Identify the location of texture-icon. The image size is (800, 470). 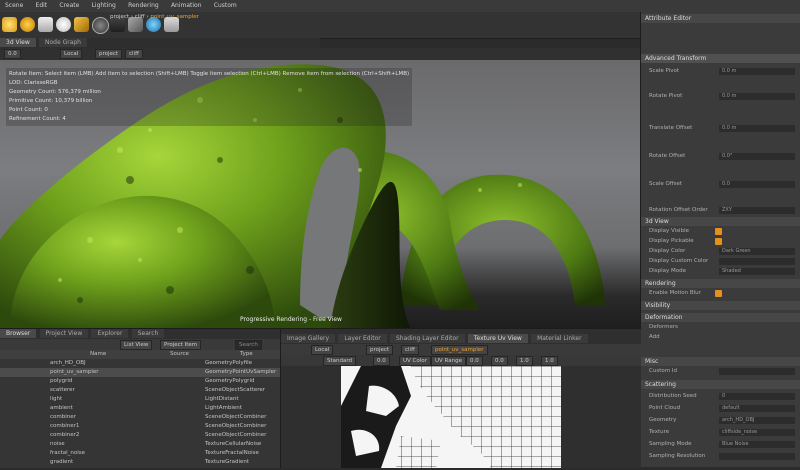
(45, 24).